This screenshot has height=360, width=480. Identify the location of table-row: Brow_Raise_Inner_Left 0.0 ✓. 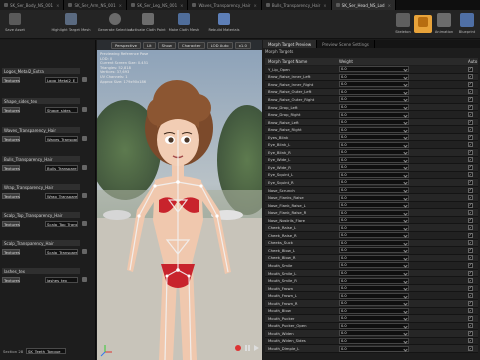
(371, 77).